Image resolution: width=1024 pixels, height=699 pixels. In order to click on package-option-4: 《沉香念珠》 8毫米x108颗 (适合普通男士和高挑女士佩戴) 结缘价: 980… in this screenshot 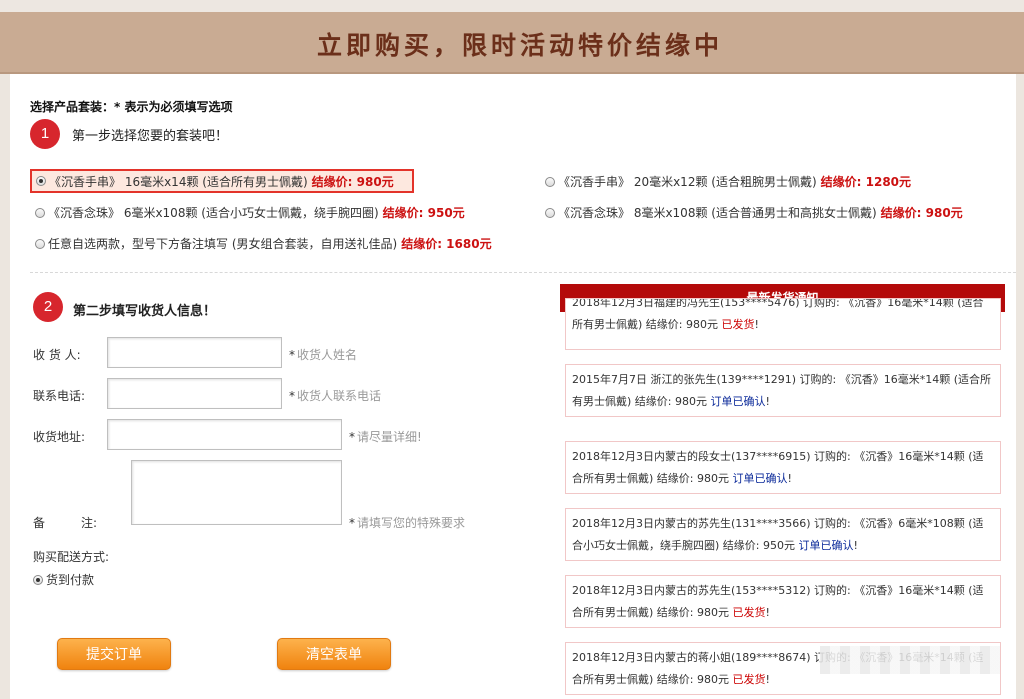, I will do `click(754, 212)`.